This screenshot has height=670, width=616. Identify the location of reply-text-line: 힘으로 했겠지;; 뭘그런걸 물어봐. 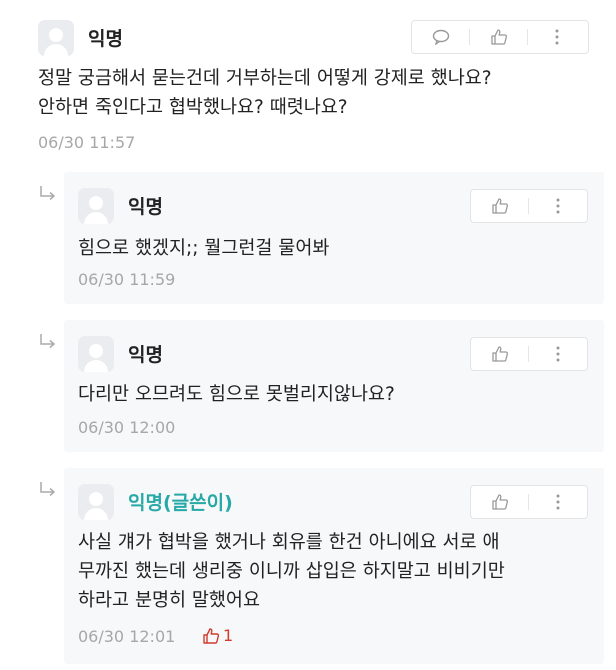
(204, 248).